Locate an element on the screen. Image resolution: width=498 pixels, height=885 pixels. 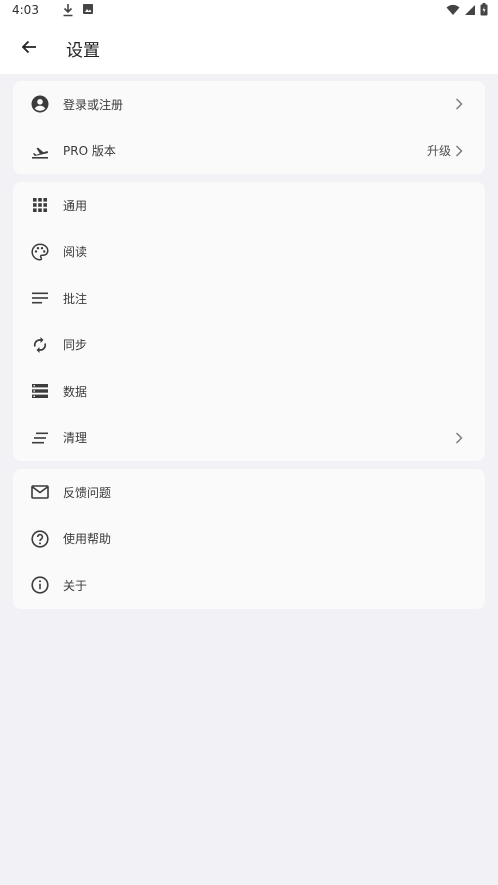
about-row: 关于 is located at coordinates (249, 585).